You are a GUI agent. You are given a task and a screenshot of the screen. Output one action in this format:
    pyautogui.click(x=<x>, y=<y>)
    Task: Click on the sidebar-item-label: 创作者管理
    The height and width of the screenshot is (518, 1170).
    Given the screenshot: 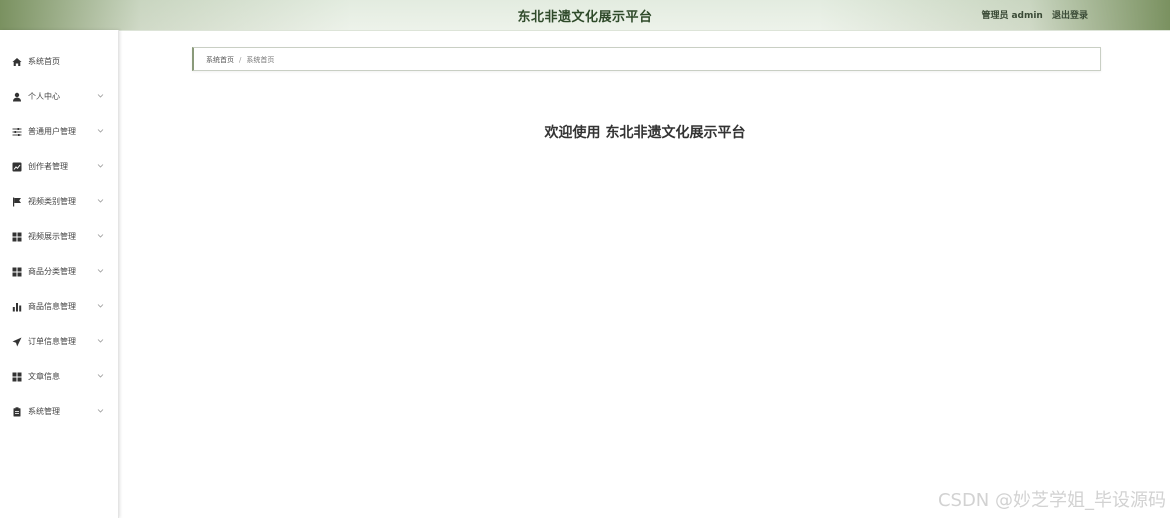 What is the action you would take?
    pyautogui.click(x=48, y=166)
    